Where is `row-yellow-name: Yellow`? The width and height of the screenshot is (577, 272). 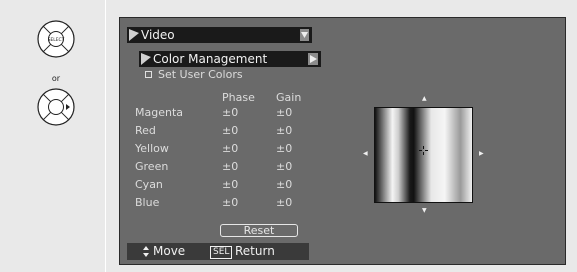 row-yellow-name: Yellow is located at coordinates (152, 148).